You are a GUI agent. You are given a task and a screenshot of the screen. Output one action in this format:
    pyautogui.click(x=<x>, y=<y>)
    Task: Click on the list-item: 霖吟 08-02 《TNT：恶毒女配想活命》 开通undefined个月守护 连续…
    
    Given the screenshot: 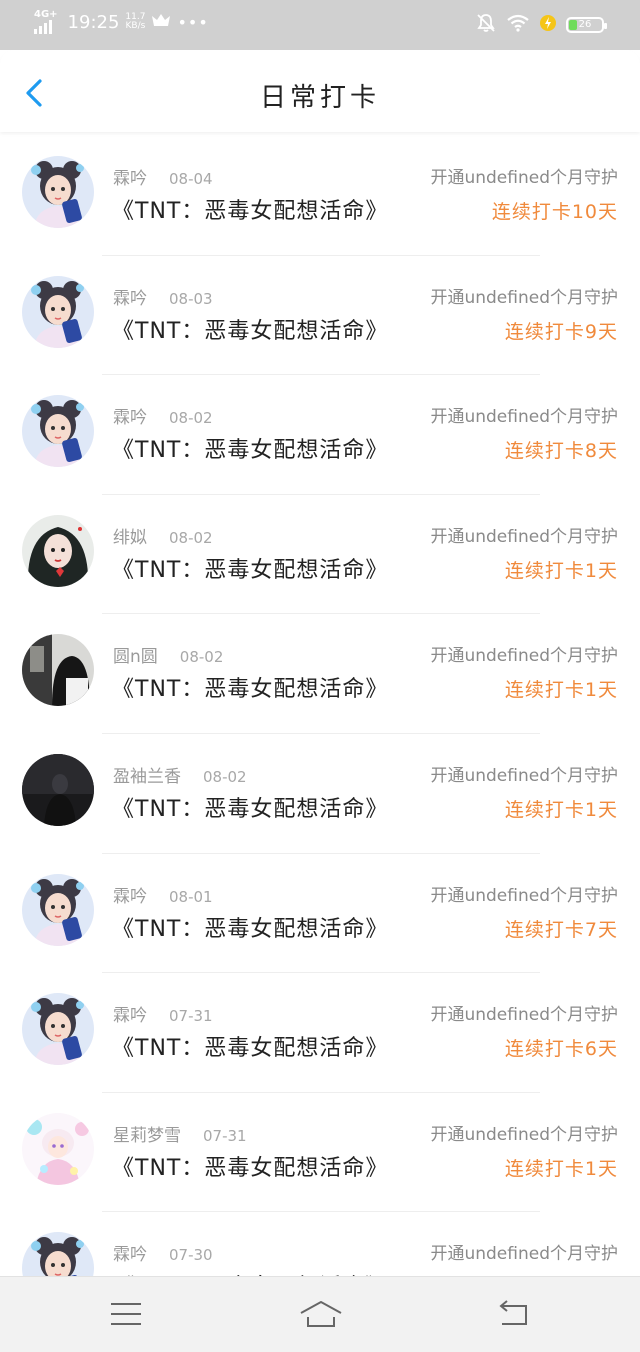 What is the action you would take?
    pyautogui.click(x=320, y=435)
    